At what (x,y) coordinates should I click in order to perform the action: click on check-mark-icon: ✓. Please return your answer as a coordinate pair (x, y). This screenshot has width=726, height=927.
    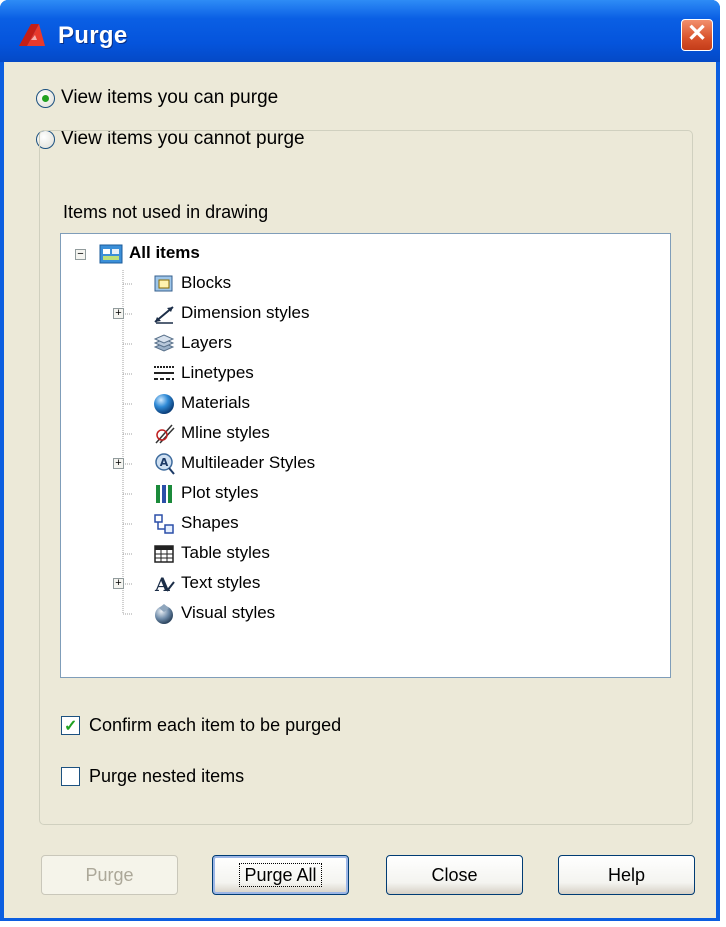
    Looking at the image, I should click on (71, 726).